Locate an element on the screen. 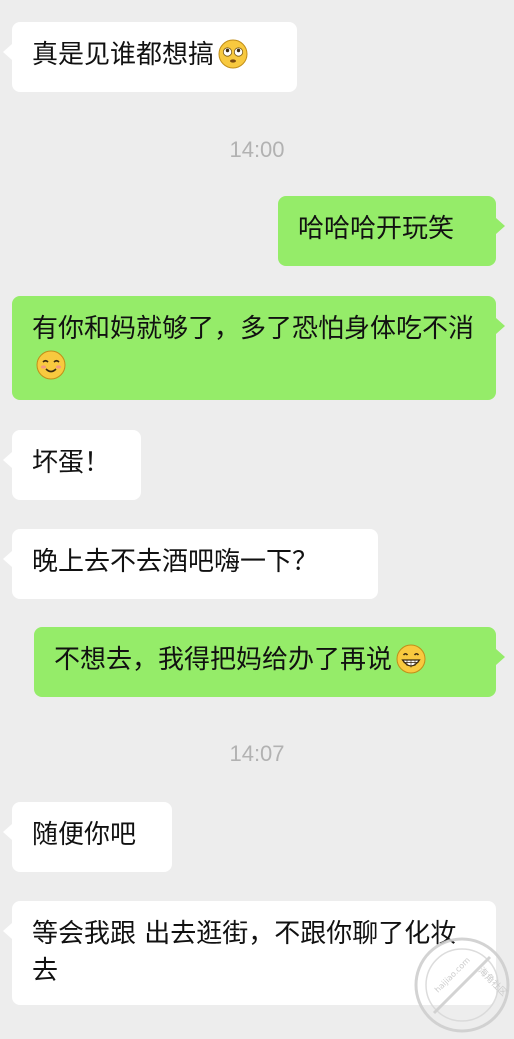 The height and width of the screenshot is (1039, 514). timestamp: 14:07 is located at coordinates (257, 753).